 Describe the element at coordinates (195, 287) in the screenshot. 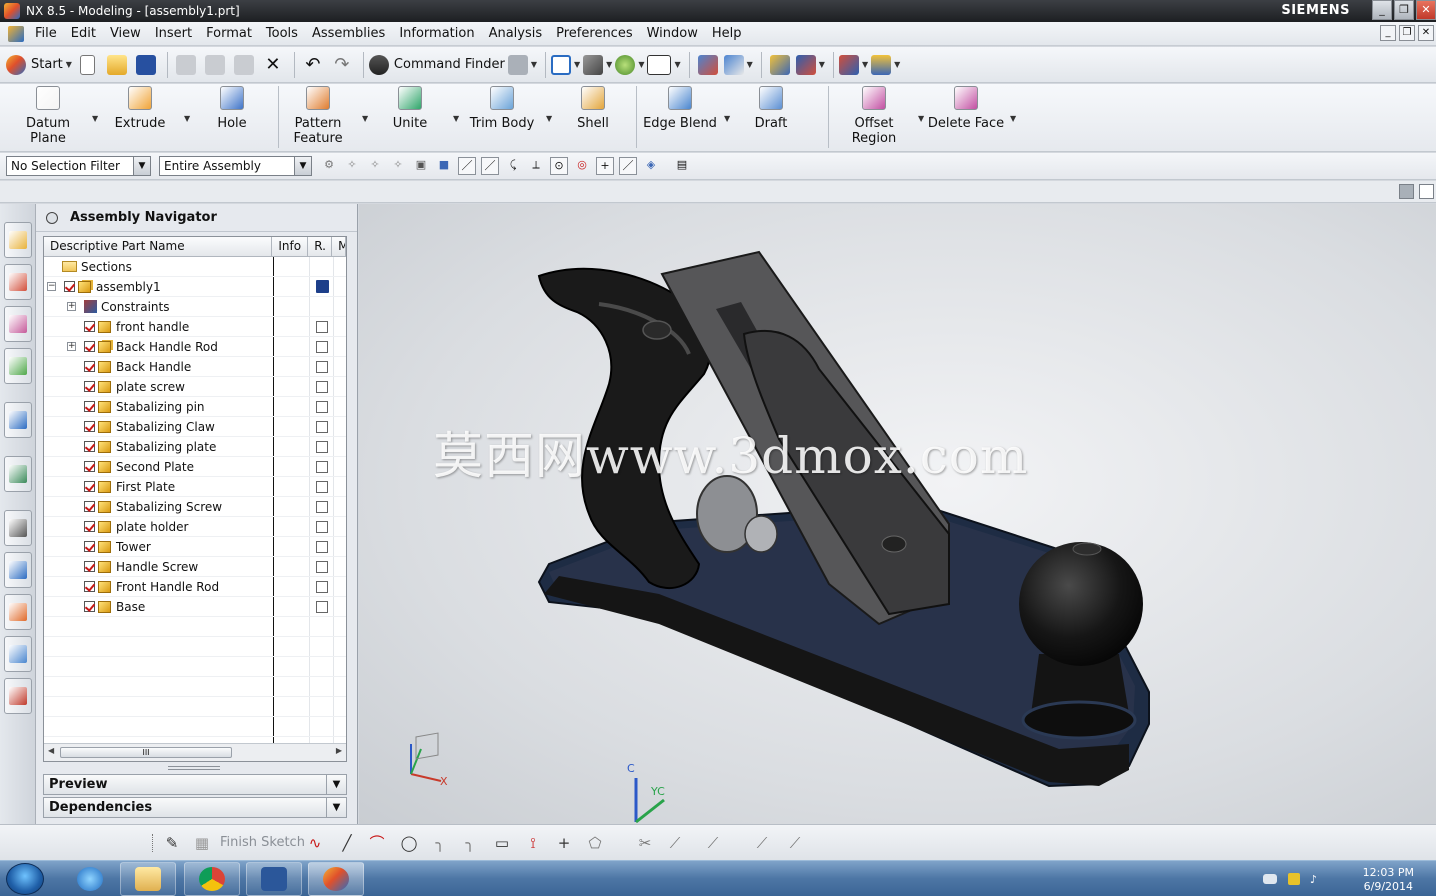

I see `tree-row: − assembly1` at that location.